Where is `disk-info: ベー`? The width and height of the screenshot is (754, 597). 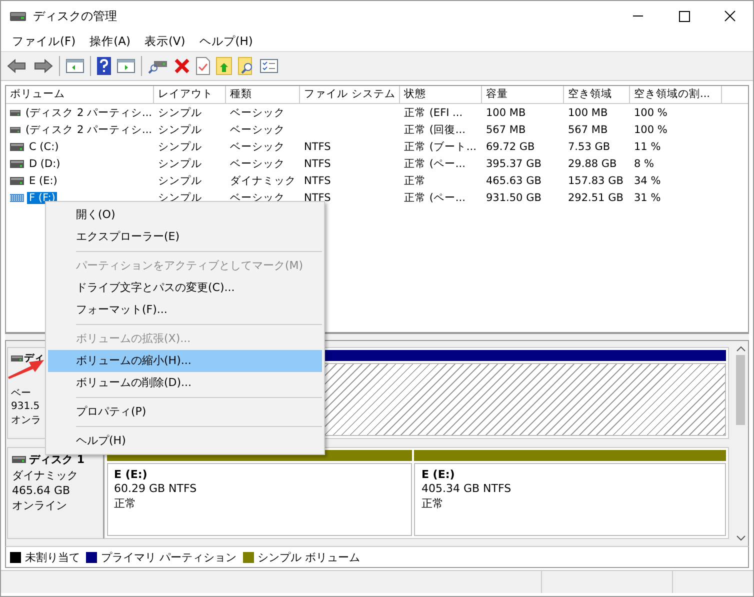
disk-info: ベー is located at coordinates (21, 393).